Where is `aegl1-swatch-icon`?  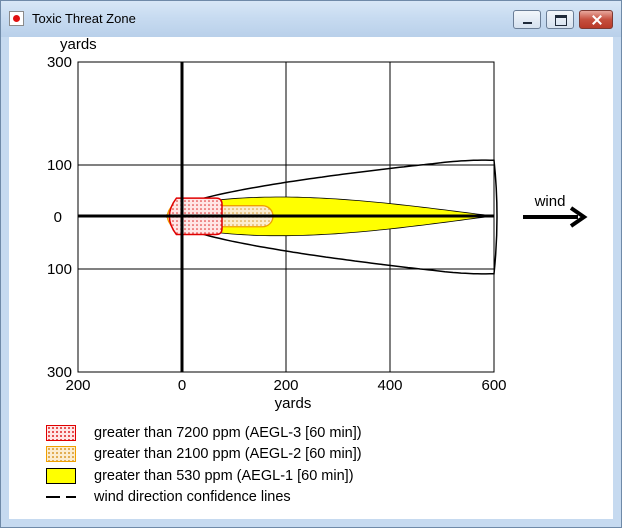 aegl1-swatch-icon is located at coordinates (61, 476).